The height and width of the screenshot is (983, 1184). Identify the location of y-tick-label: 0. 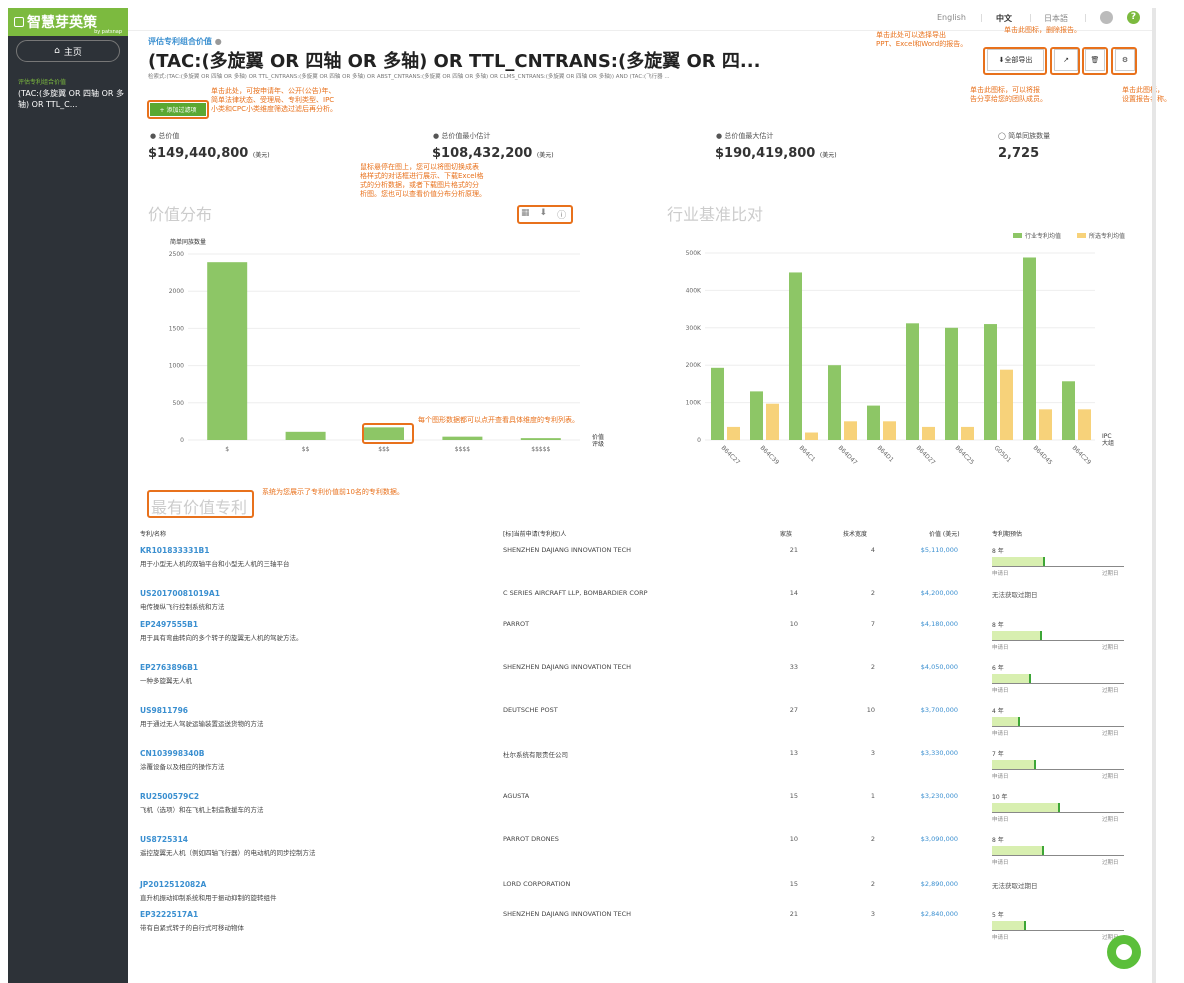
(699, 440).